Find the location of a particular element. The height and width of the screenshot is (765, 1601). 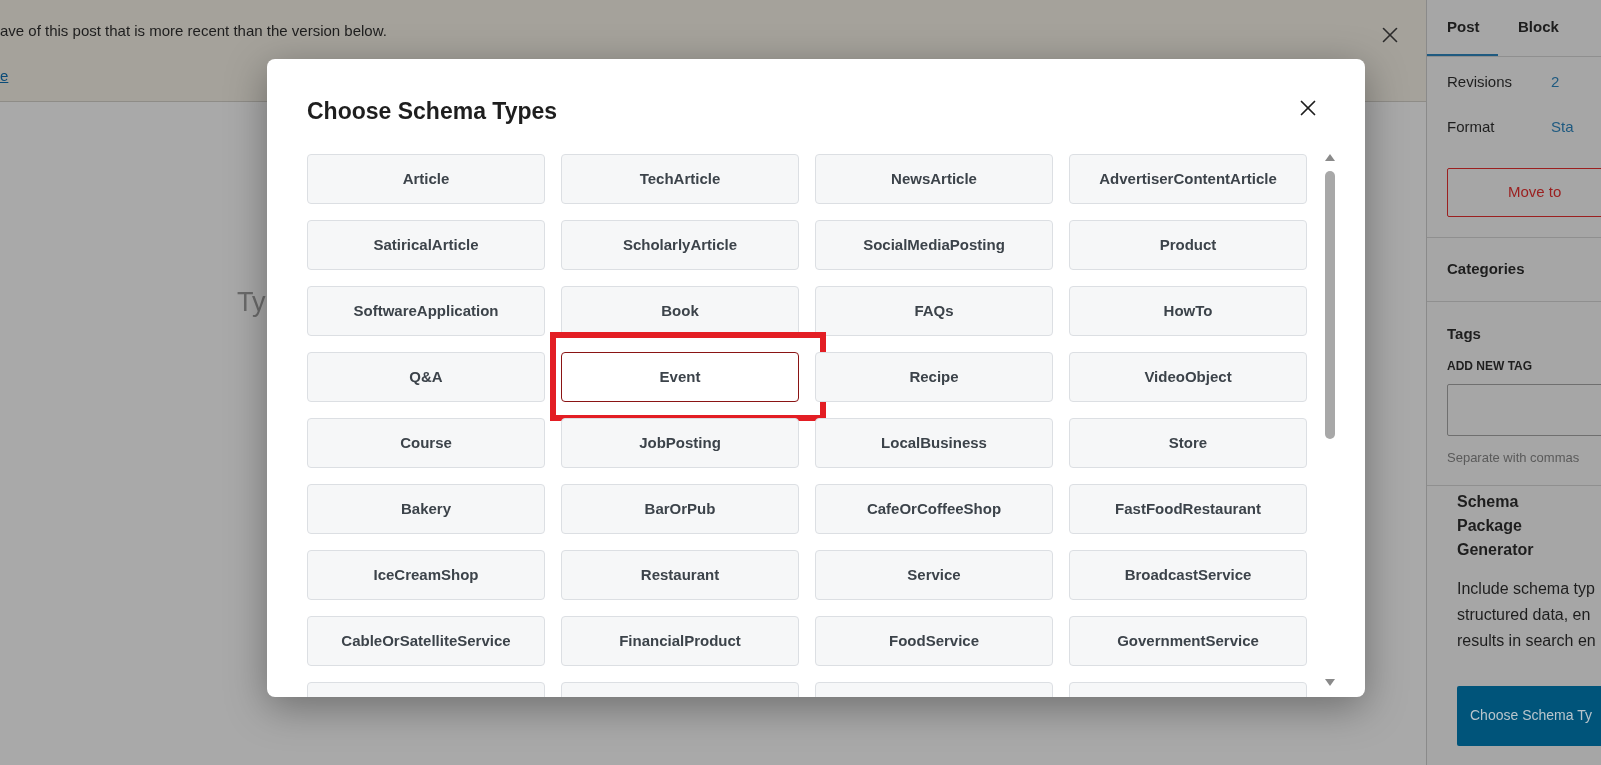

sidebar-tab: Post is located at coordinates (1462, 28).